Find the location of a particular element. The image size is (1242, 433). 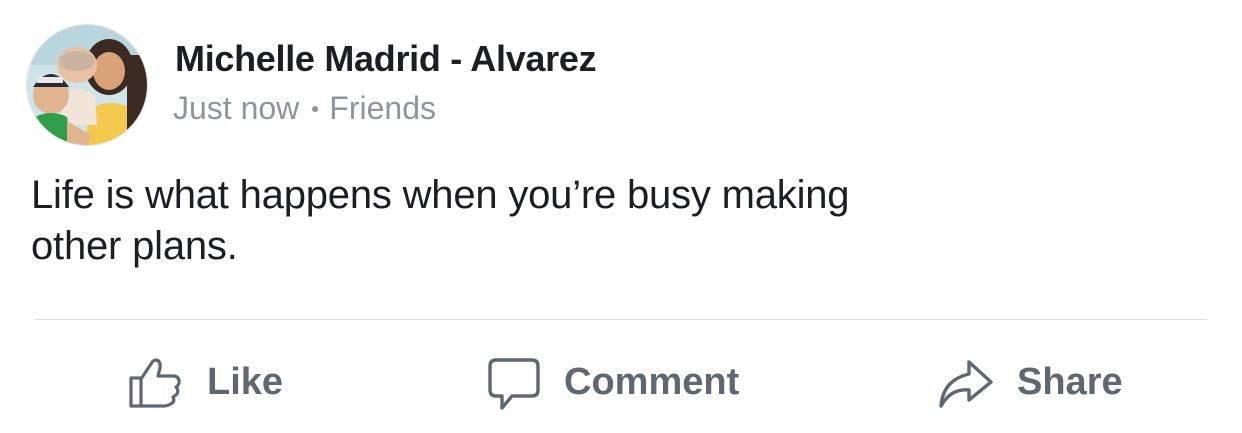

avatar-photo is located at coordinates (87, 85).